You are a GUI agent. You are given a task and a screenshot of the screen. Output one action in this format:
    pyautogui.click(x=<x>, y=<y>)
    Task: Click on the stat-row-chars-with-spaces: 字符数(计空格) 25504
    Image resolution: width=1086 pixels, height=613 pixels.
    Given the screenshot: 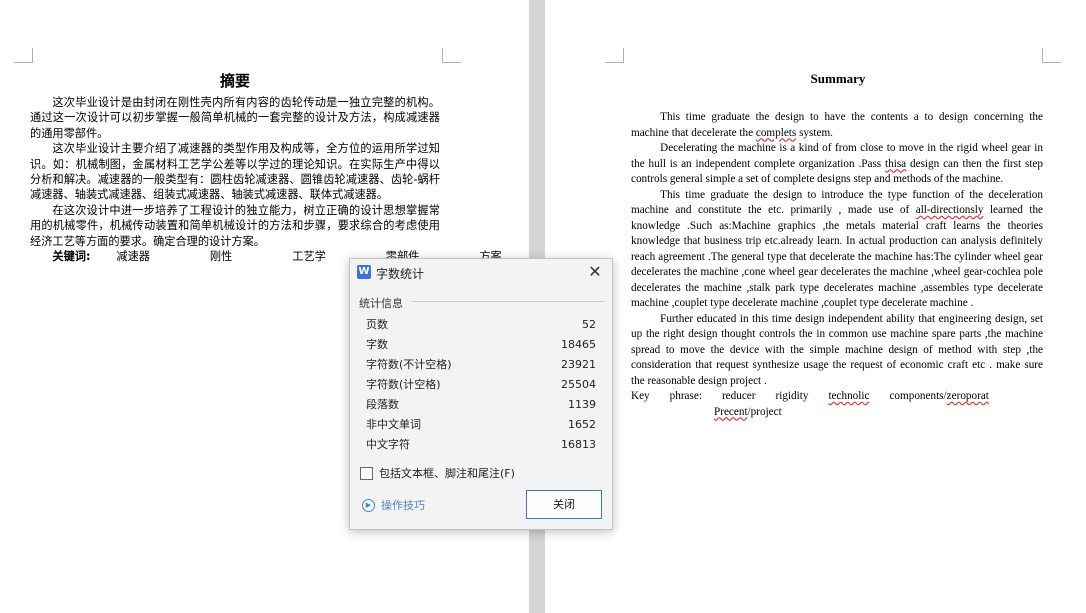 What is the action you would take?
    pyautogui.click(x=481, y=384)
    